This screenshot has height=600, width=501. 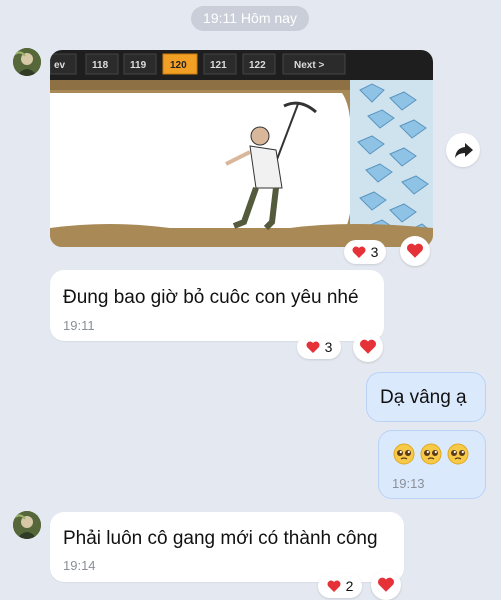 What do you see at coordinates (218, 65) in the screenshot?
I see `page-121: 121` at bounding box center [218, 65].